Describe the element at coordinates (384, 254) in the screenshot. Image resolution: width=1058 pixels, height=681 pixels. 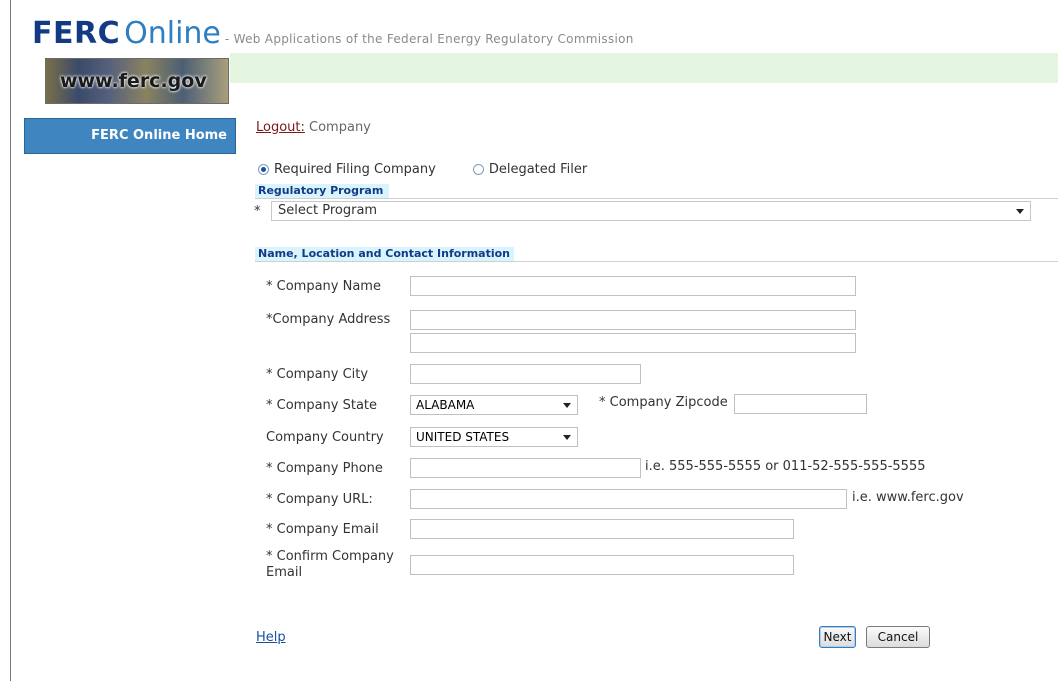
I see `contact-info-heading: Name, Location and Contact Information` at that location.